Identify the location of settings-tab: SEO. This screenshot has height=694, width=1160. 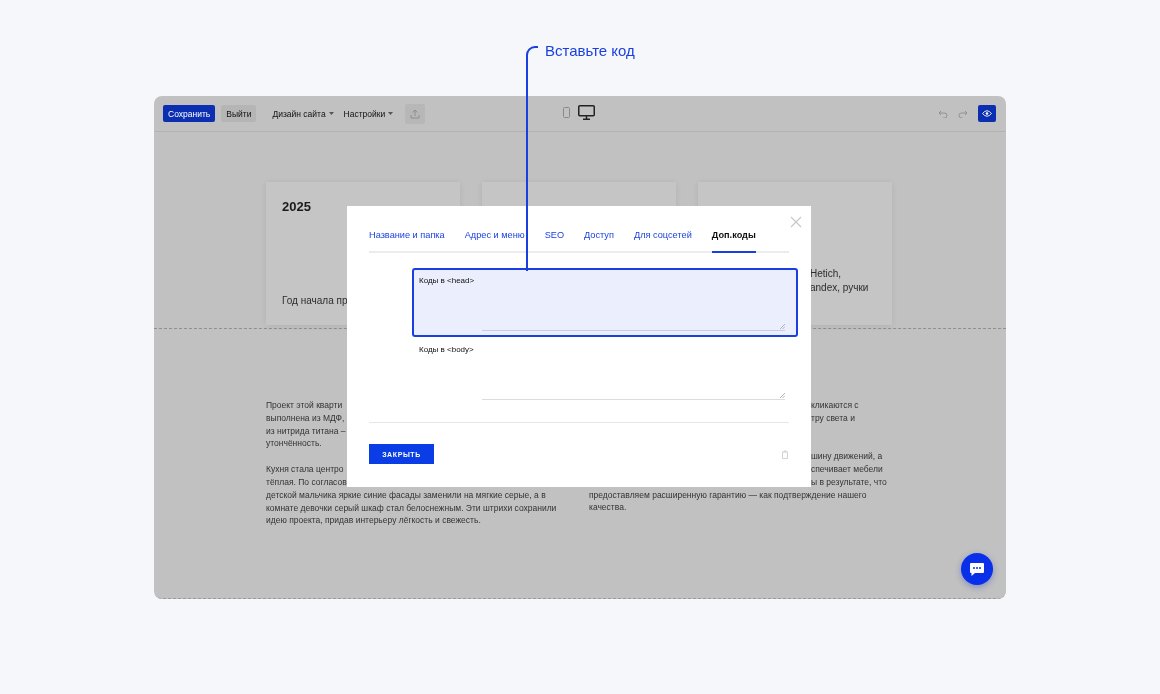
(554, 240).